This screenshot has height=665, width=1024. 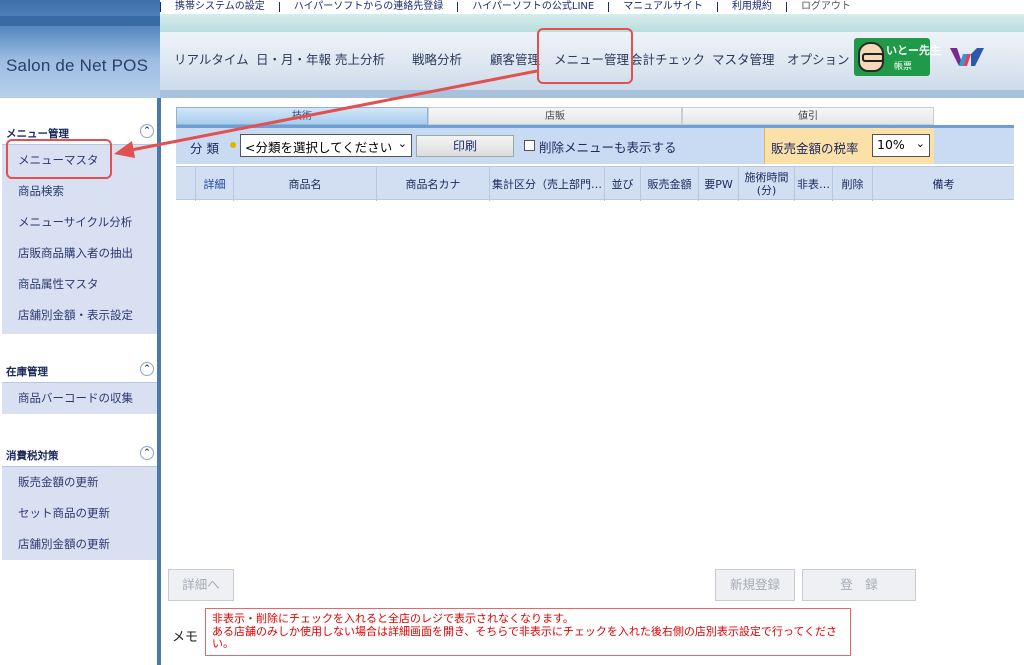 I want to click on category-select: <分類を選択してください ⌄, so click(x=326, y=145).